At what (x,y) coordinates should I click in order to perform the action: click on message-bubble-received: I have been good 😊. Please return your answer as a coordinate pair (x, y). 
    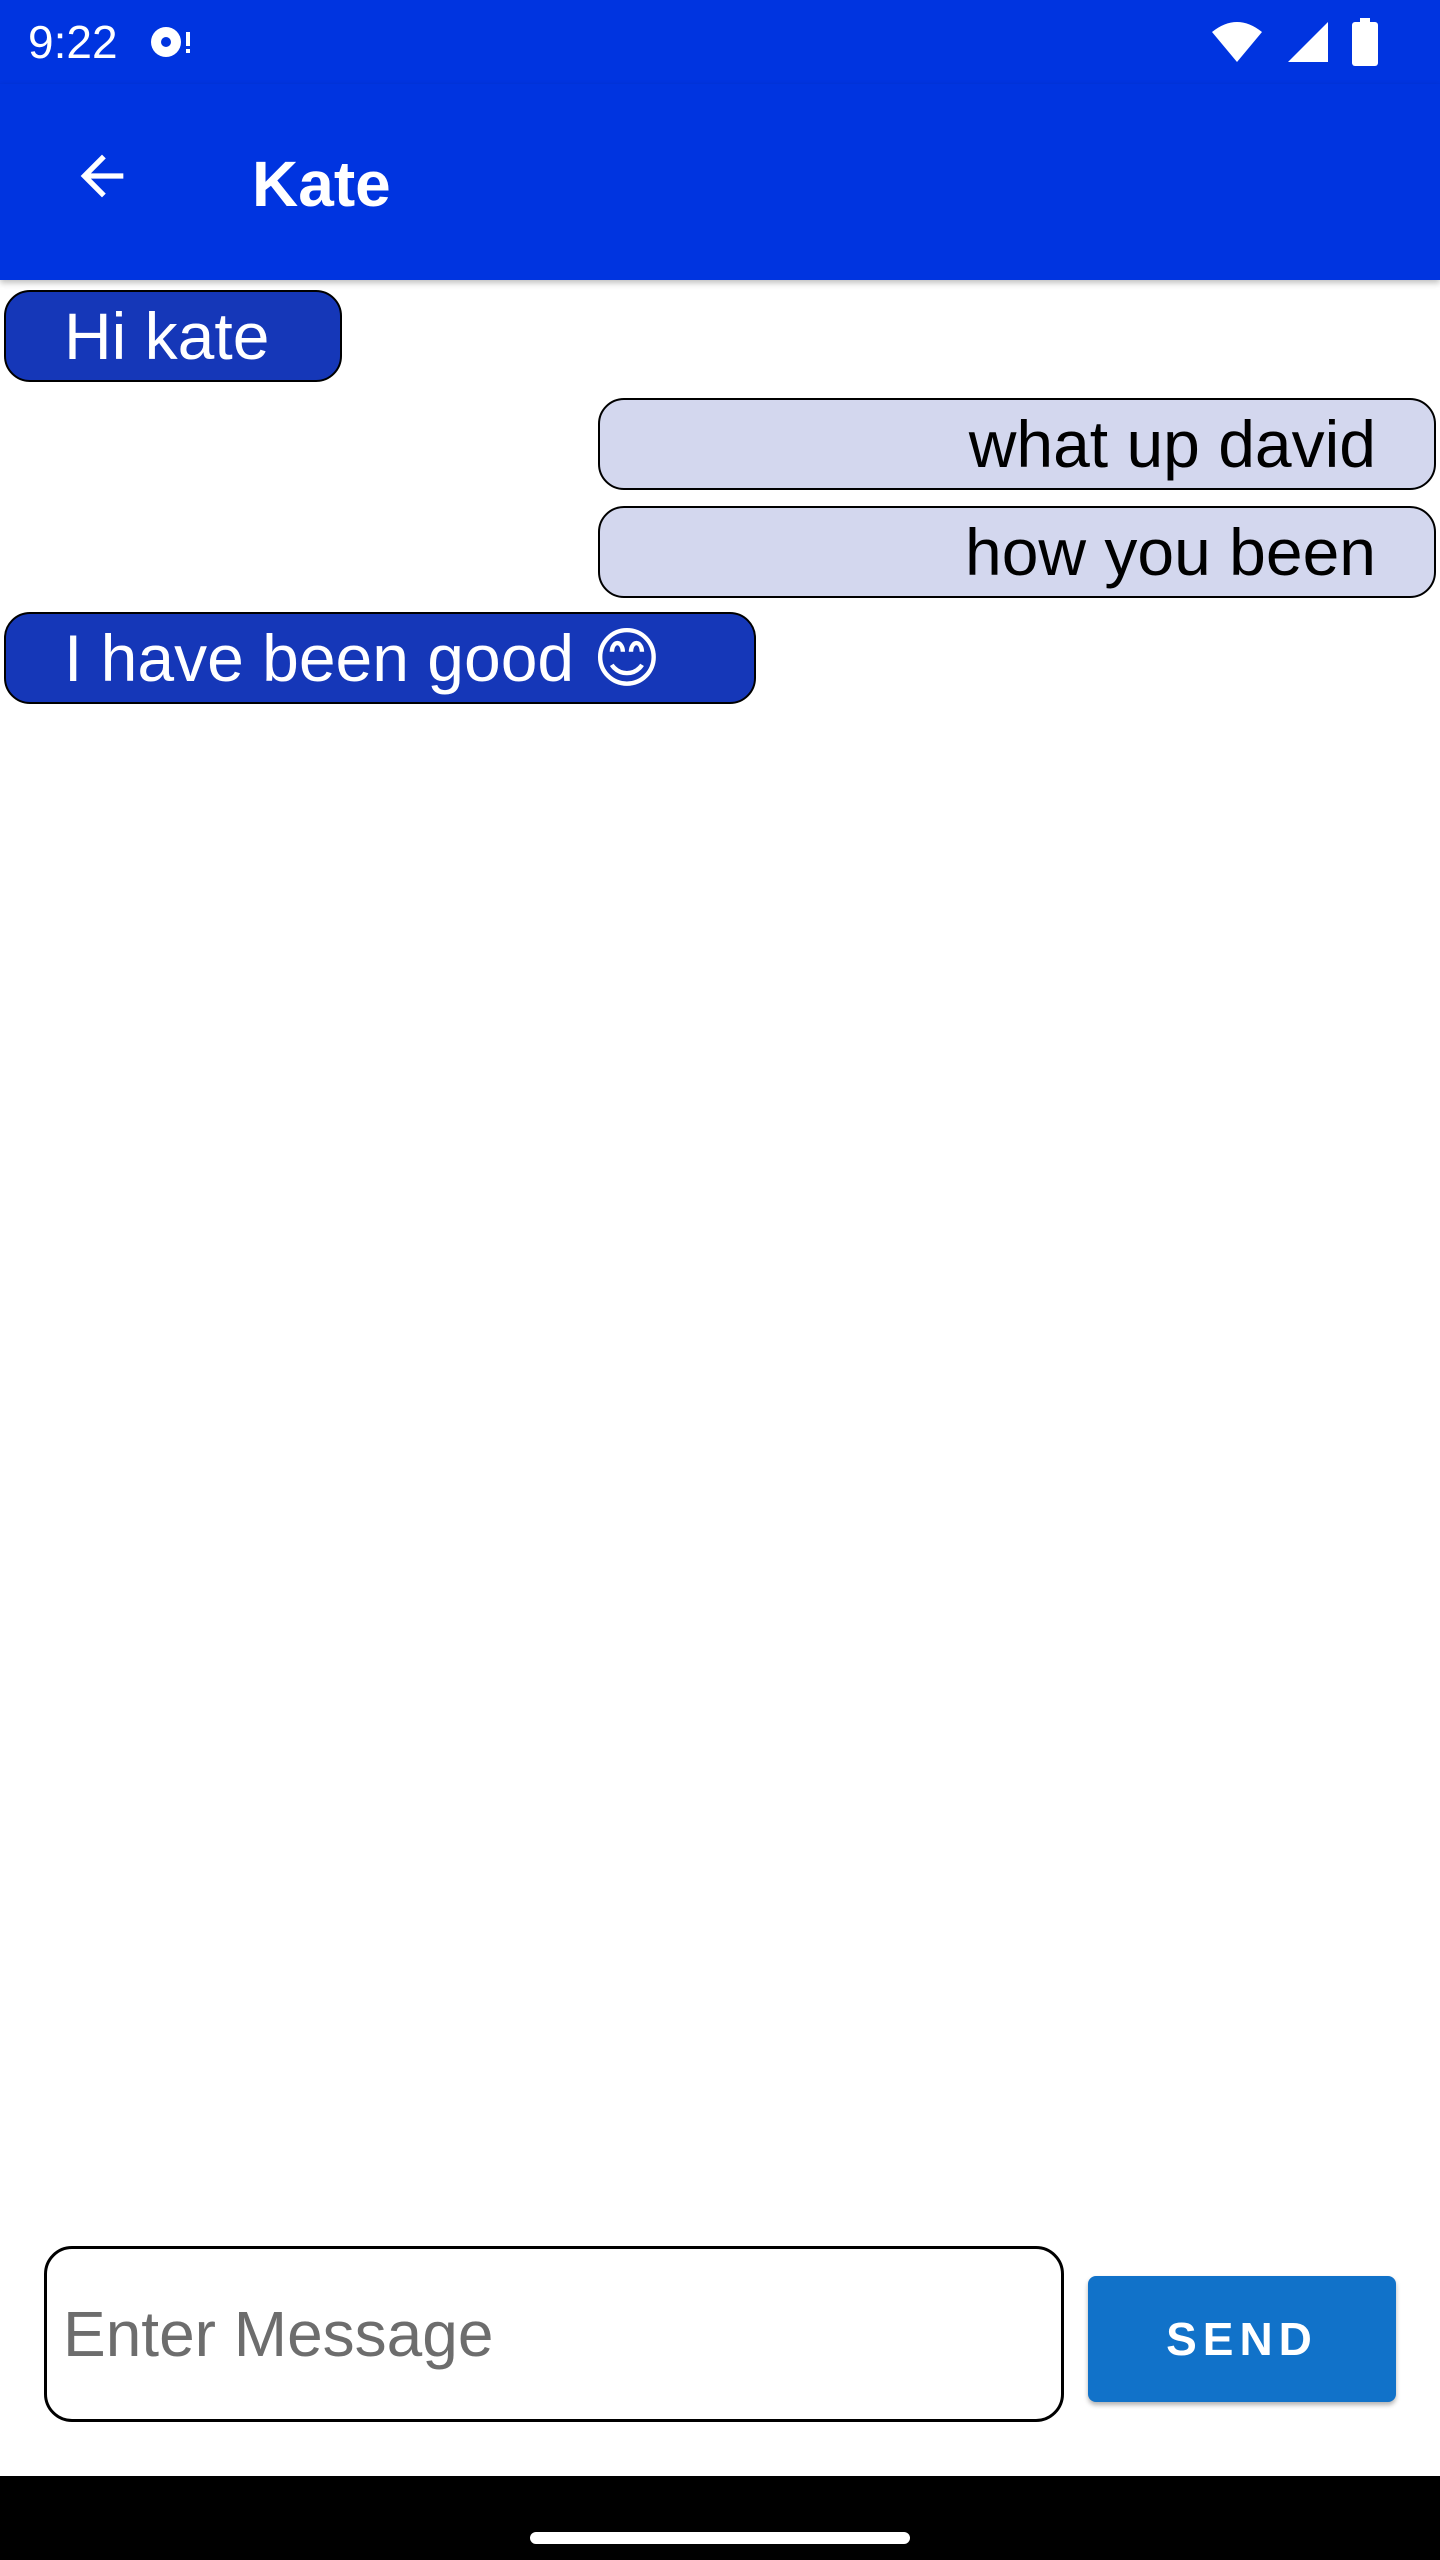
    Looking at the image, I should click on (380, 658).